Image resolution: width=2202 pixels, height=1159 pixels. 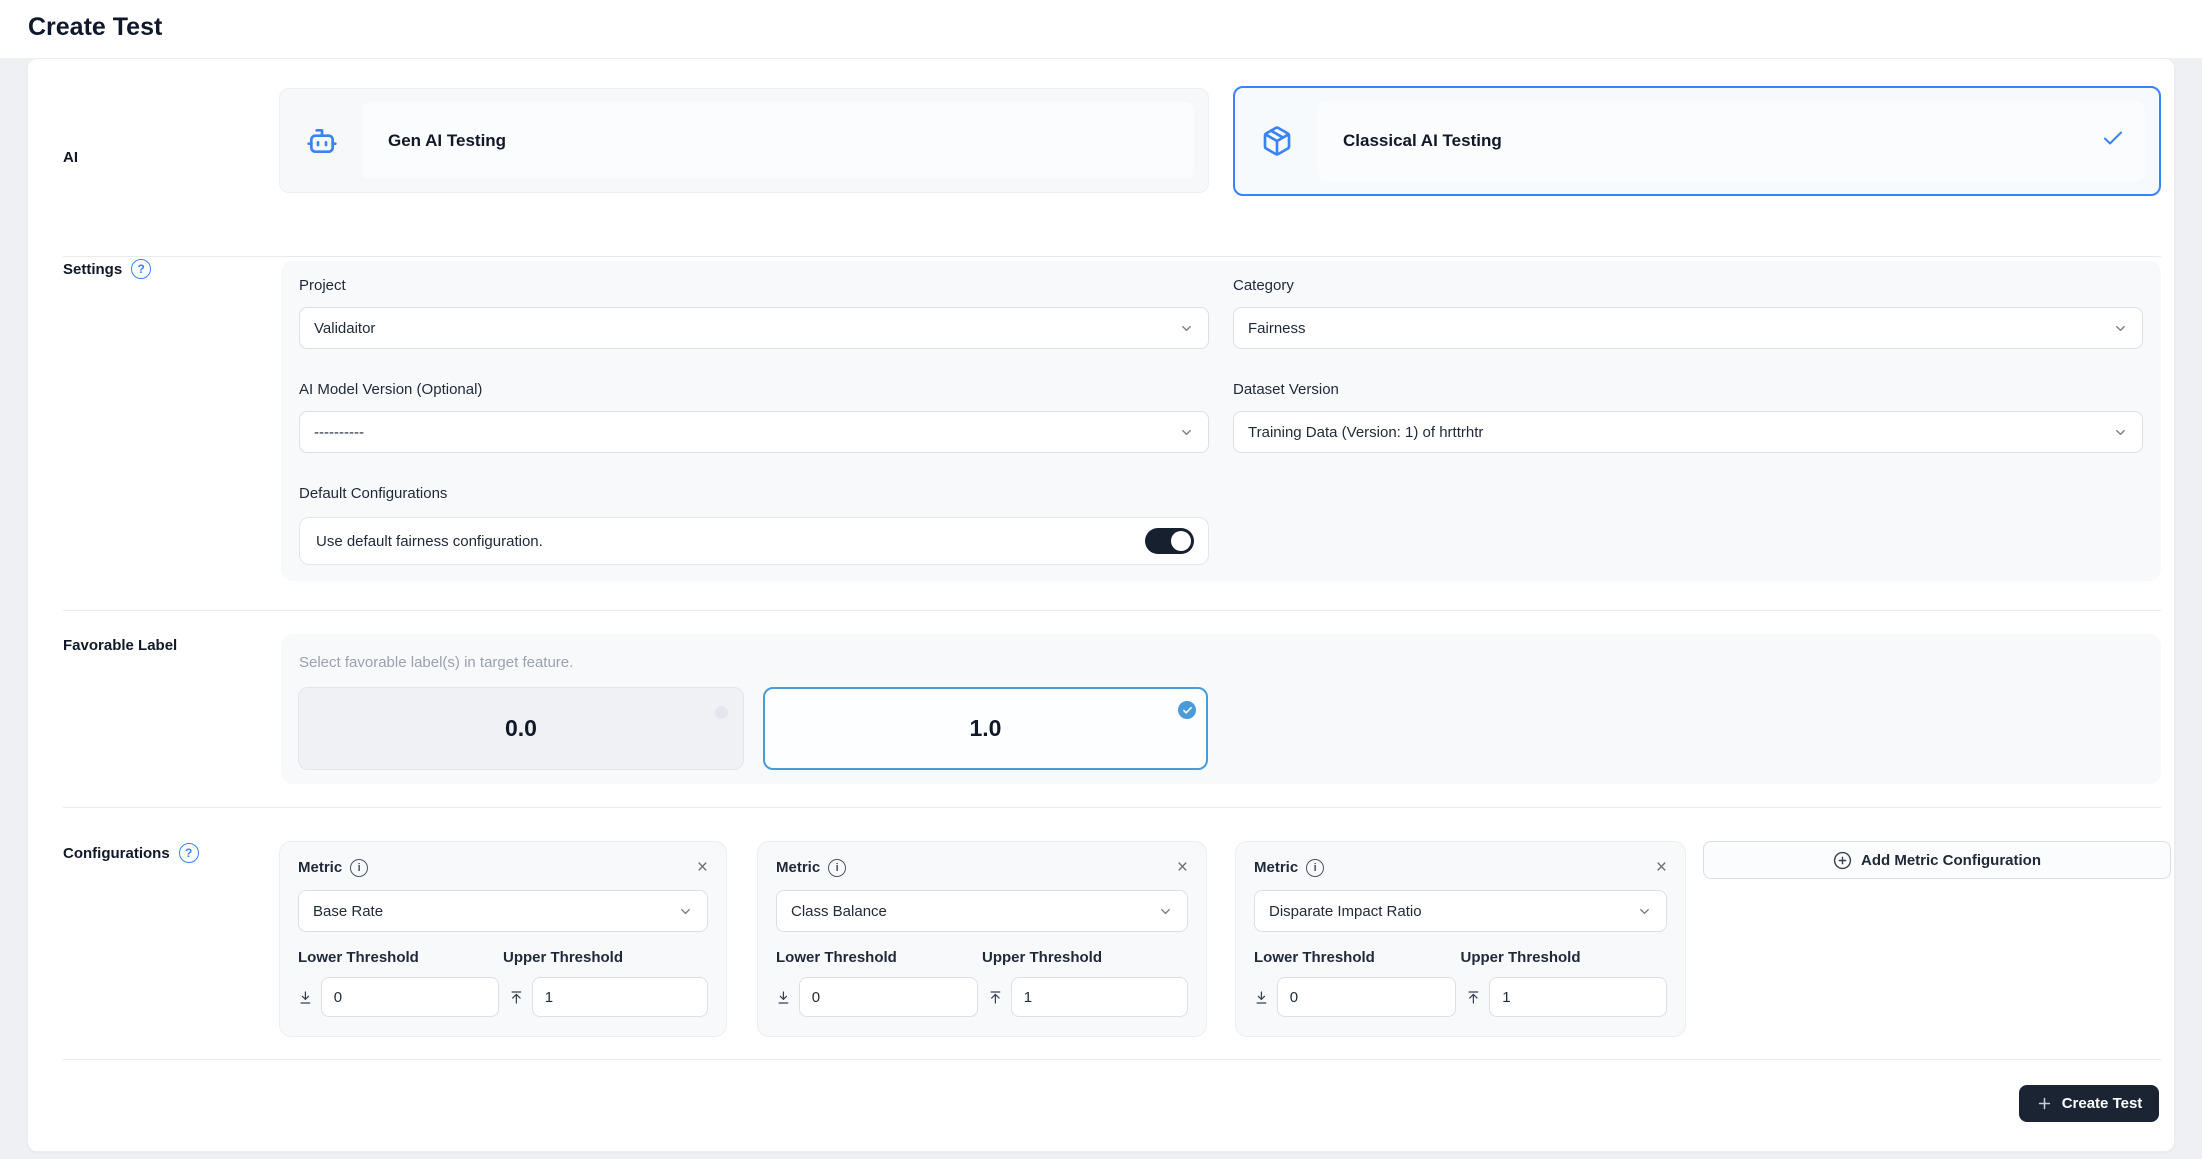 What do you see at coordinates (322, 141) in the screenshot?
I see `bot-icon` at bounding box center [322, 141].